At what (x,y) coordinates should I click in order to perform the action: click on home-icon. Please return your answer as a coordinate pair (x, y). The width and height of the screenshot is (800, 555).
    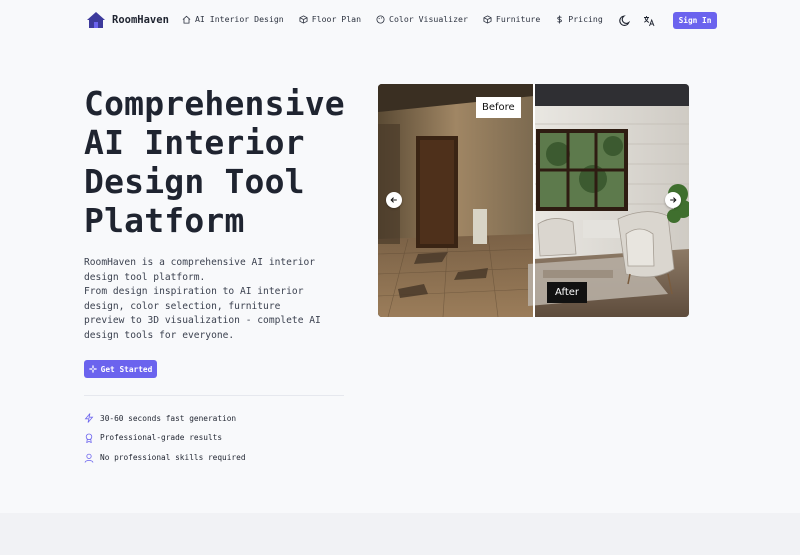
    Looking at the image, I should click on (186, 19).